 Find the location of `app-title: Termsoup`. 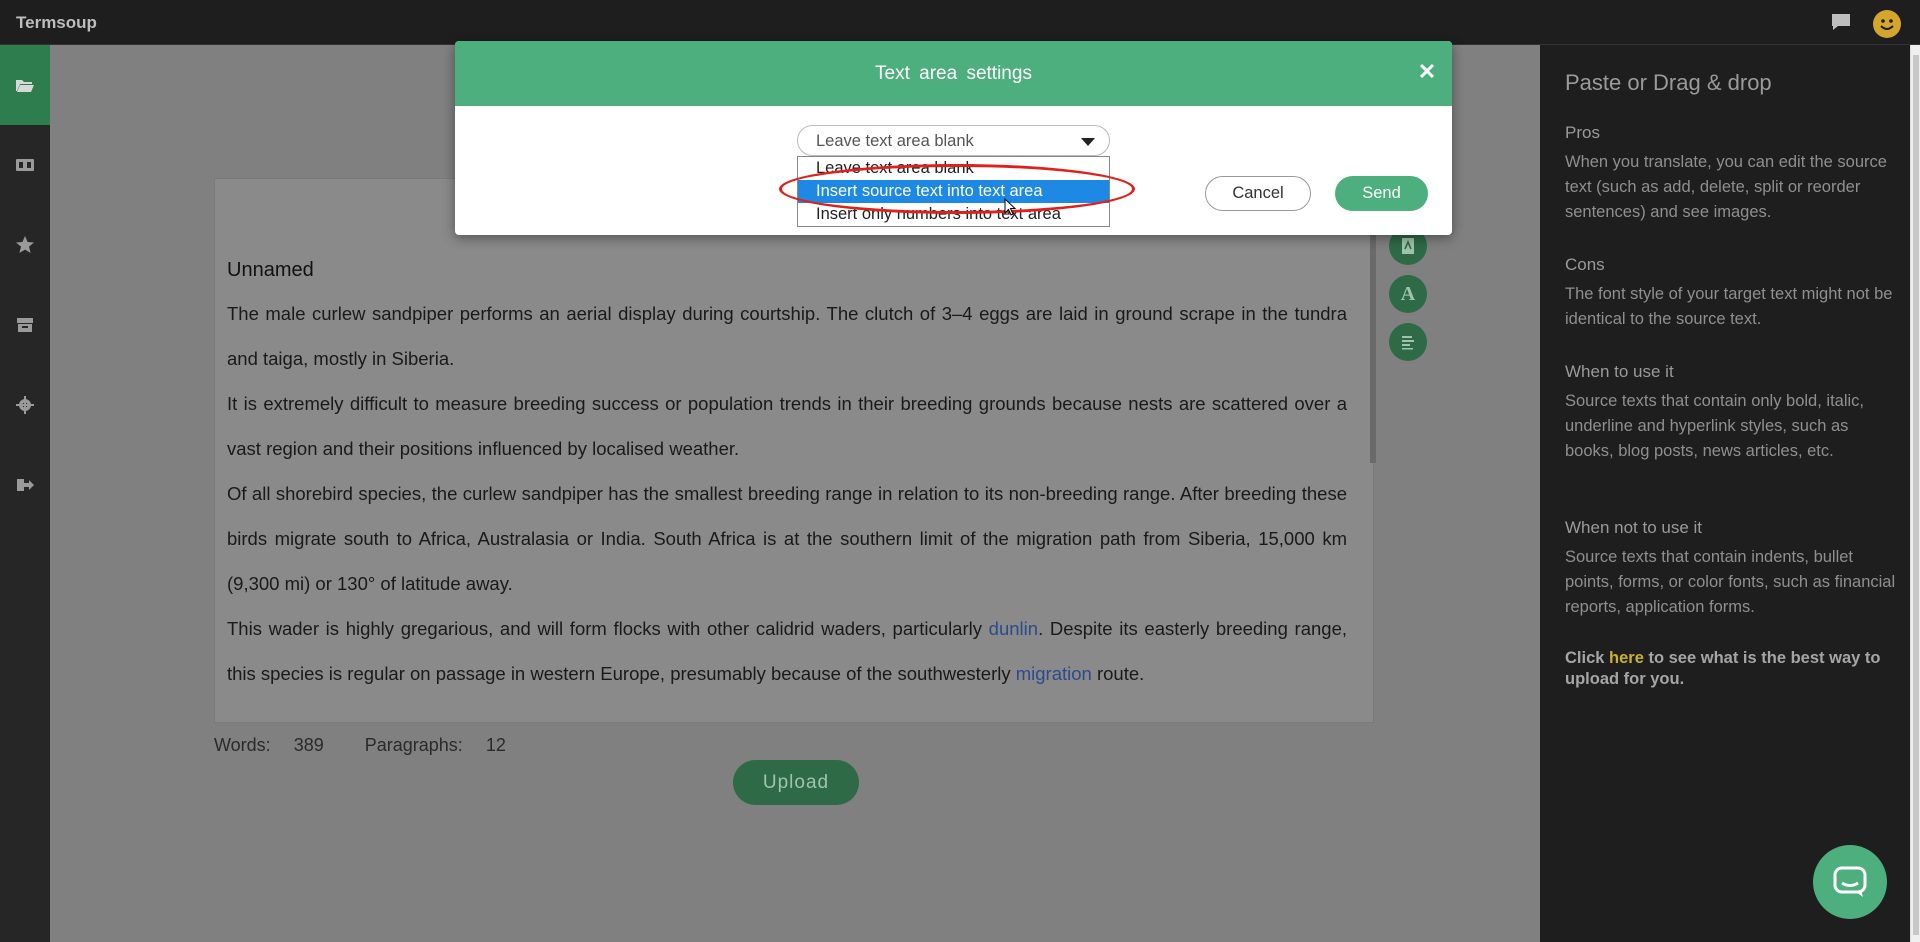

app-title: Termsoup is located at coordinates (56, 22).